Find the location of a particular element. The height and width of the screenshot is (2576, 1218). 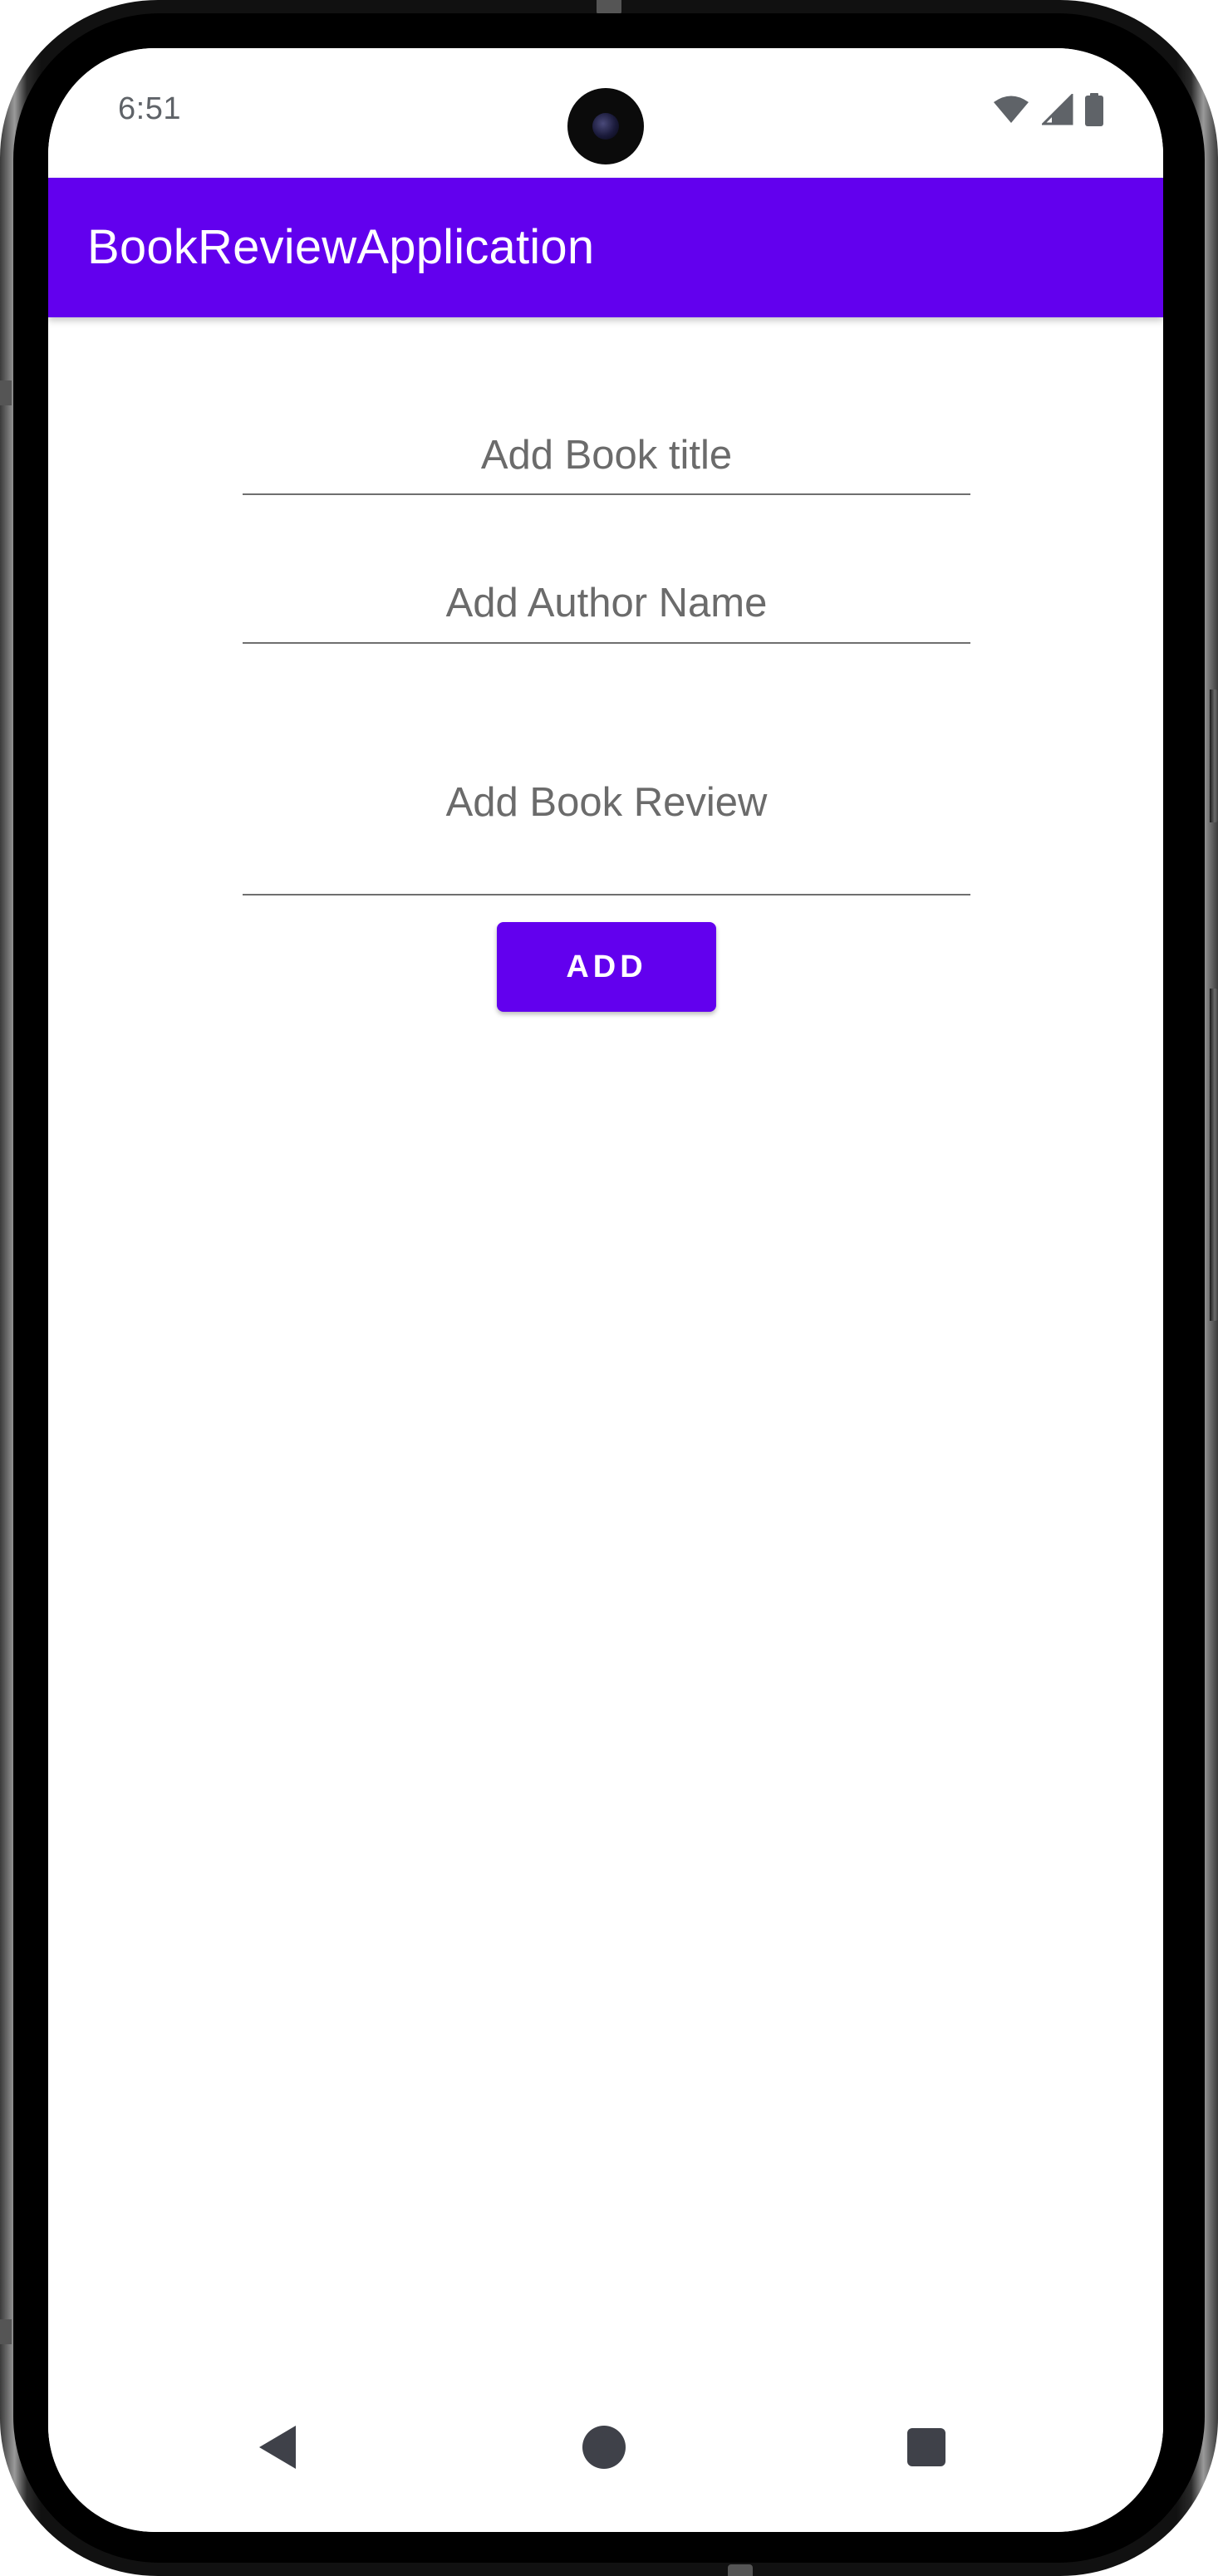

book-title-input: Add Book title is located at coordinates (606, 437).